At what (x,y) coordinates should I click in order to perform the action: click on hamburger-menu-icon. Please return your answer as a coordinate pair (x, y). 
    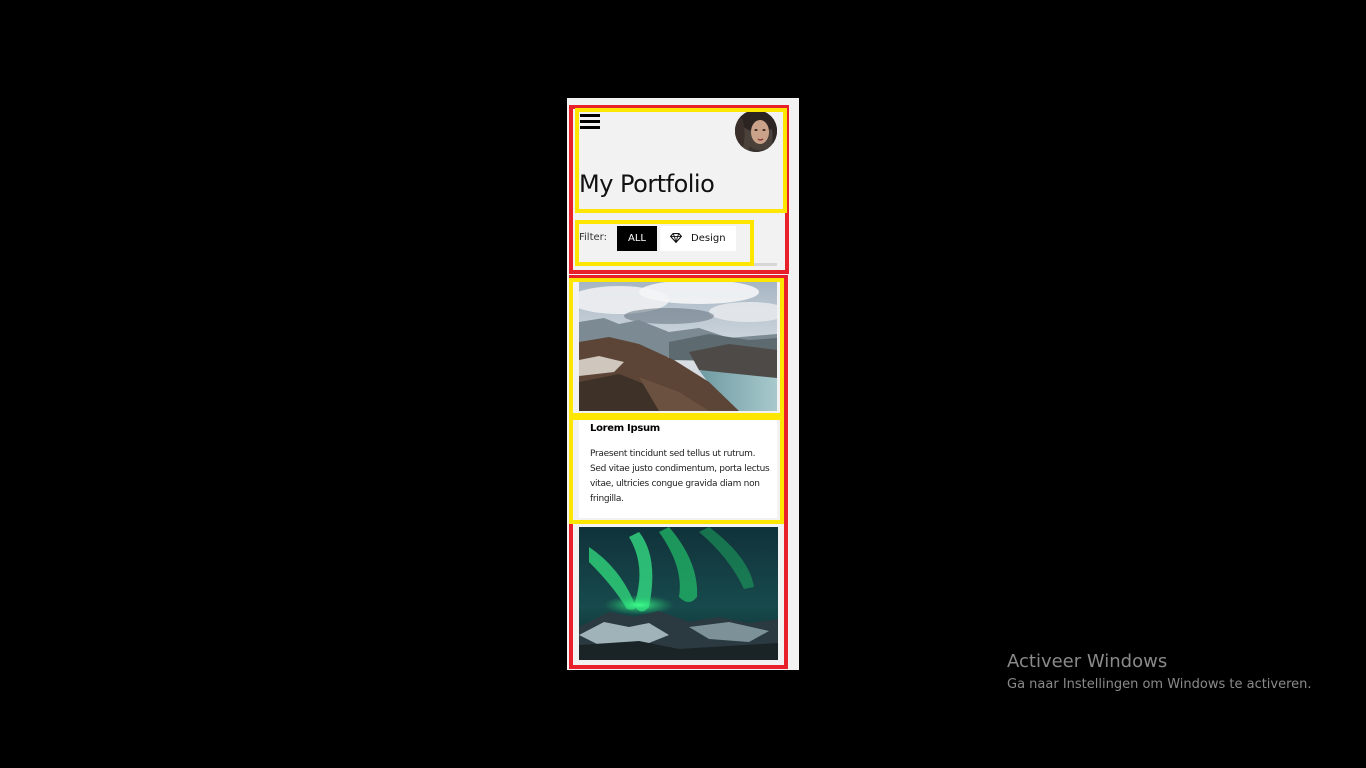
    Looking at the image, I should click on (590, 122).